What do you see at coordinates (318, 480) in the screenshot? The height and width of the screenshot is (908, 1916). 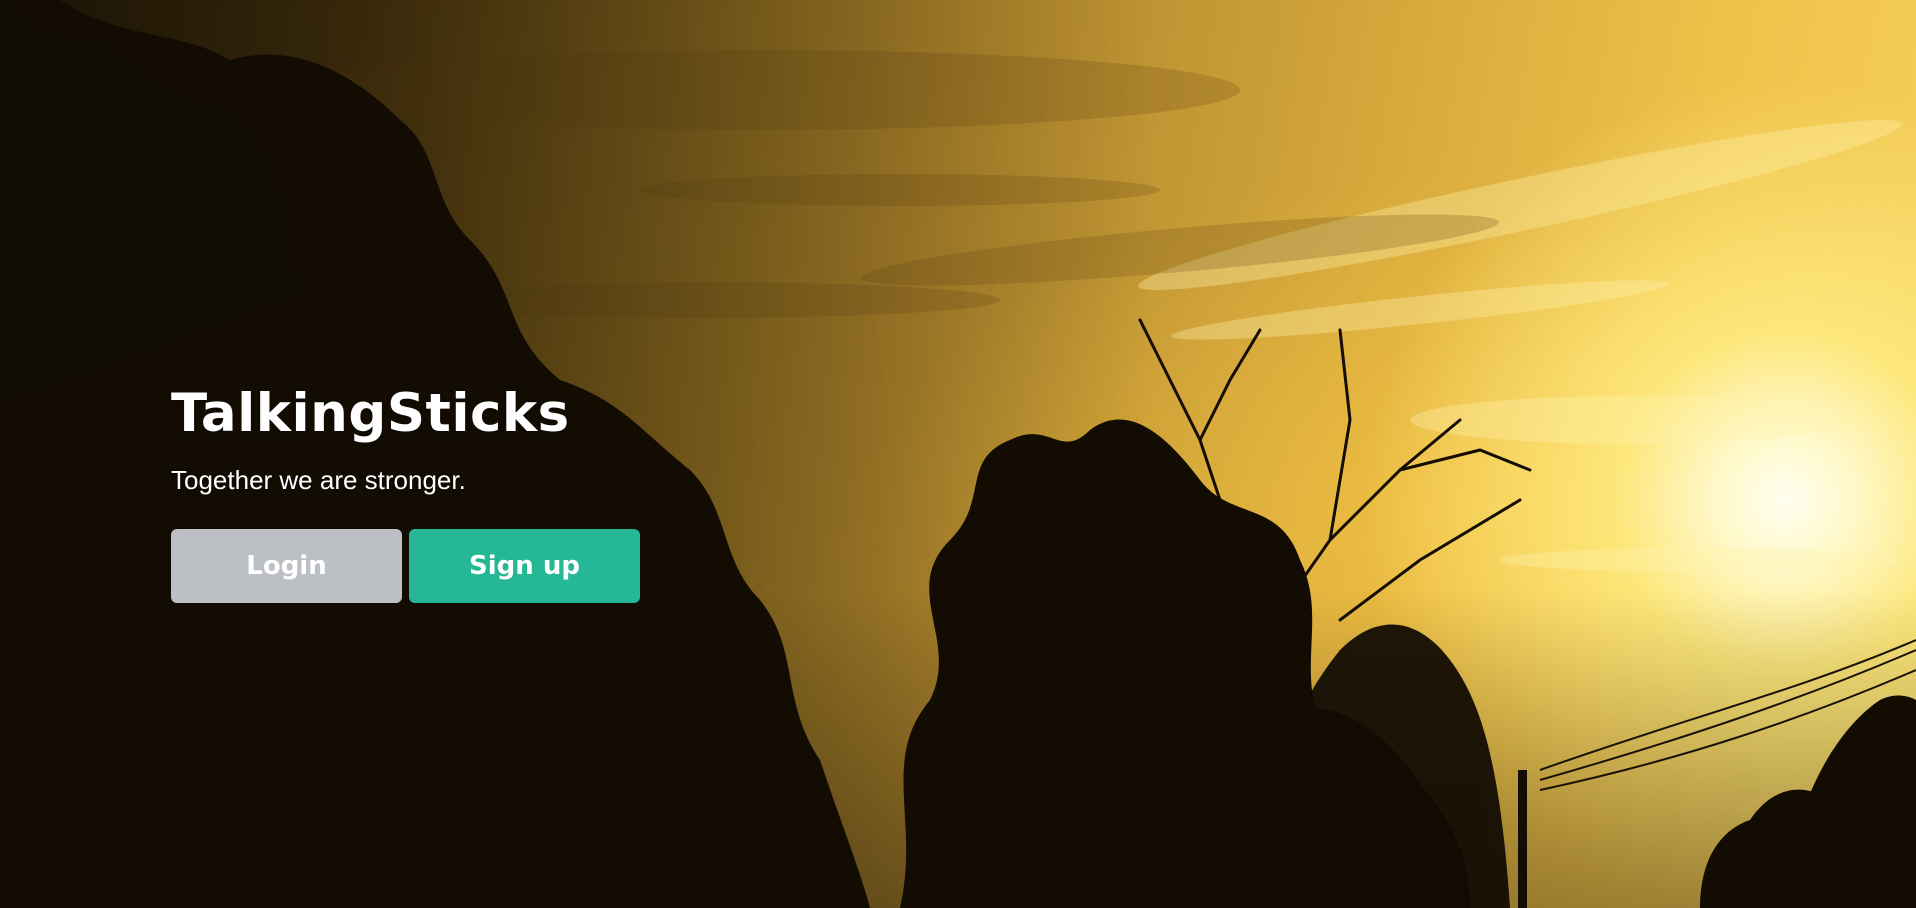 I see `tagline: Together we are stronger.` at bounding box center [318, 480].